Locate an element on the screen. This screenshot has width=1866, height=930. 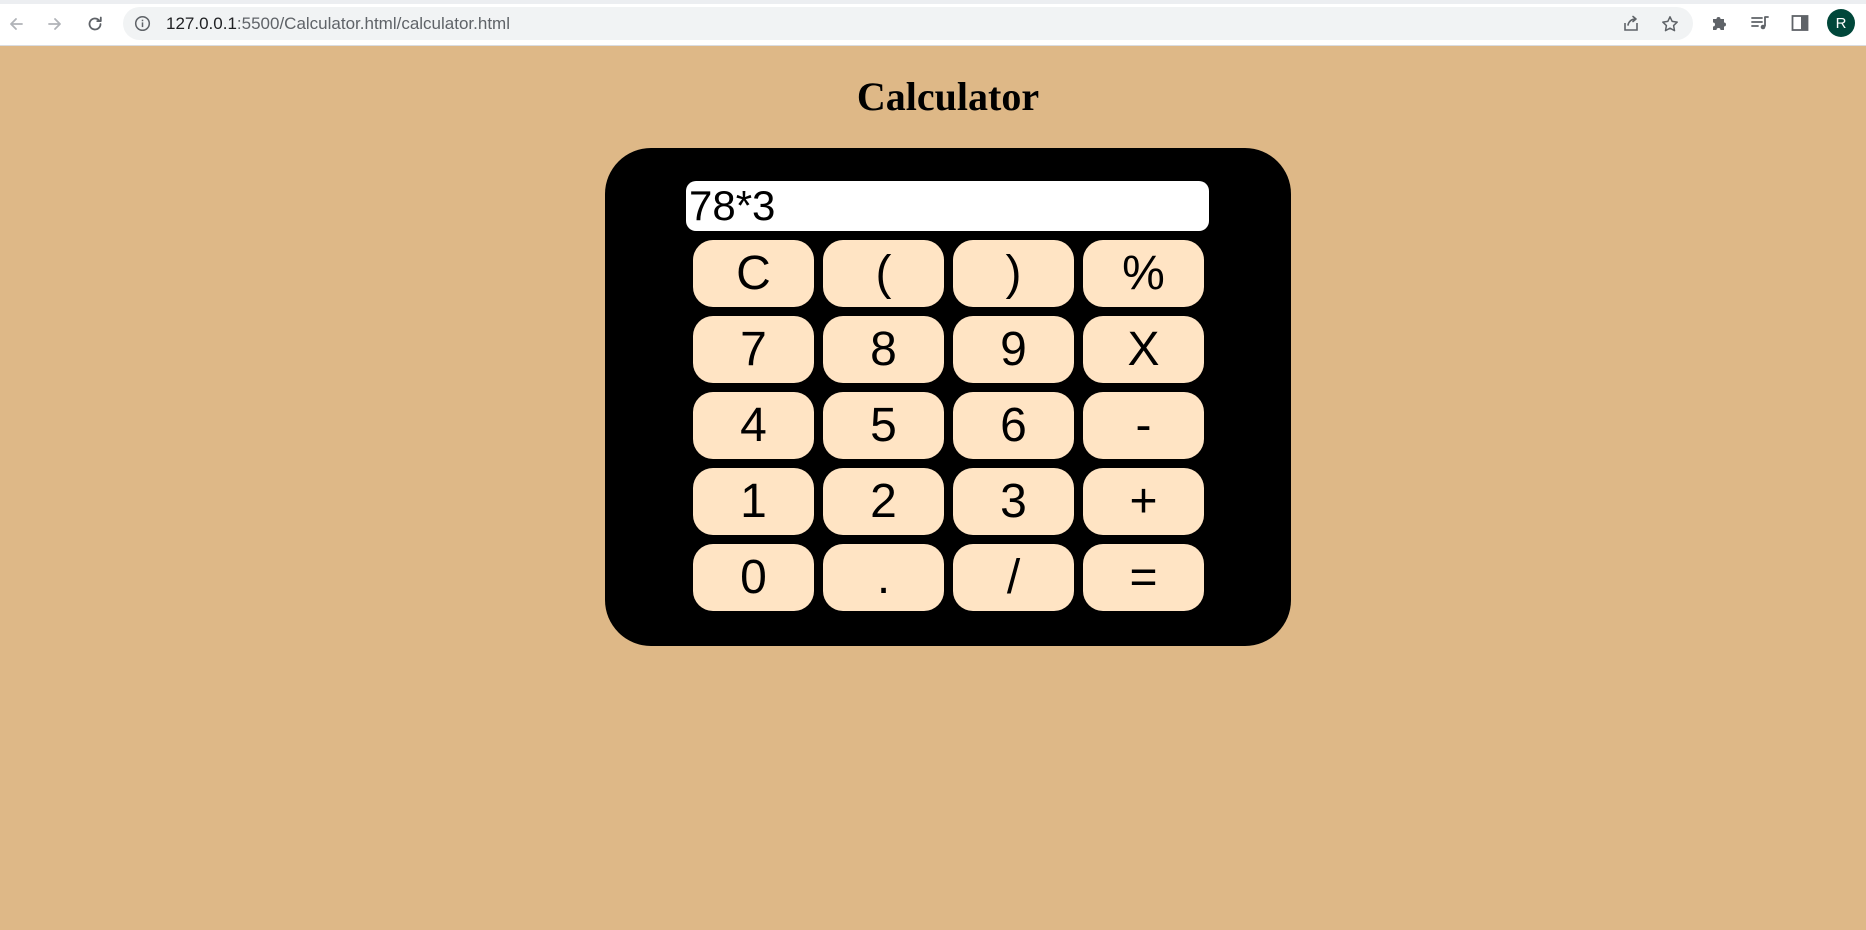
digit-0-button: 0 is located at coordinates (753, 577).